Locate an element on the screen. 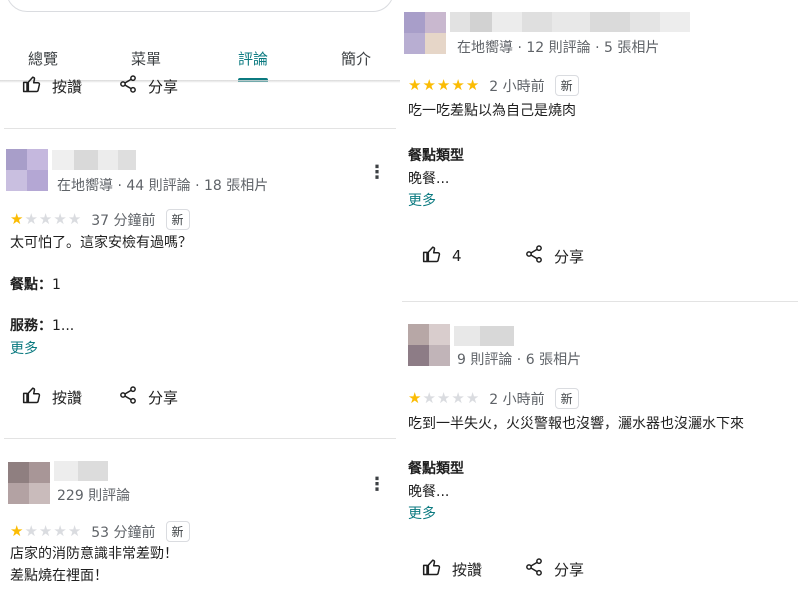 Image resolution: width=800 pixels, height=600 pixels. review-text-line: 店家的消防意識非常差勁！ is located at coordinates (94, 554).